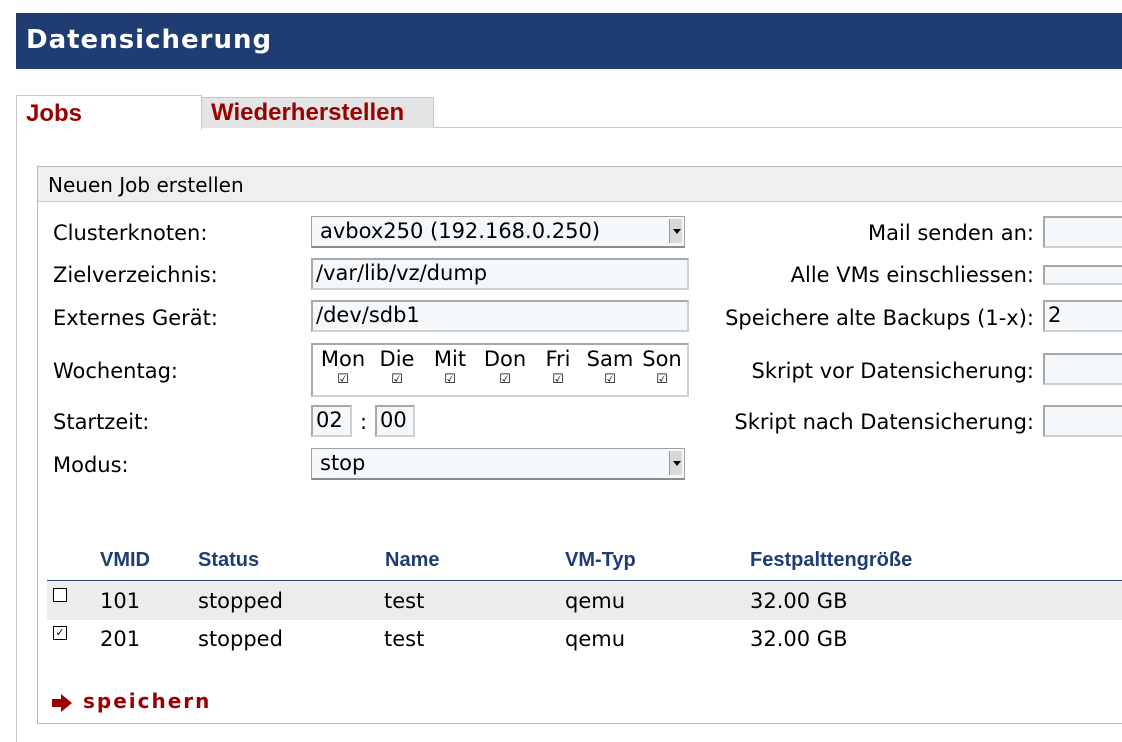 Image resolution: width=1122 pixels, height=742 pixels. I want to click on day-name: Die, so click(397, 359).